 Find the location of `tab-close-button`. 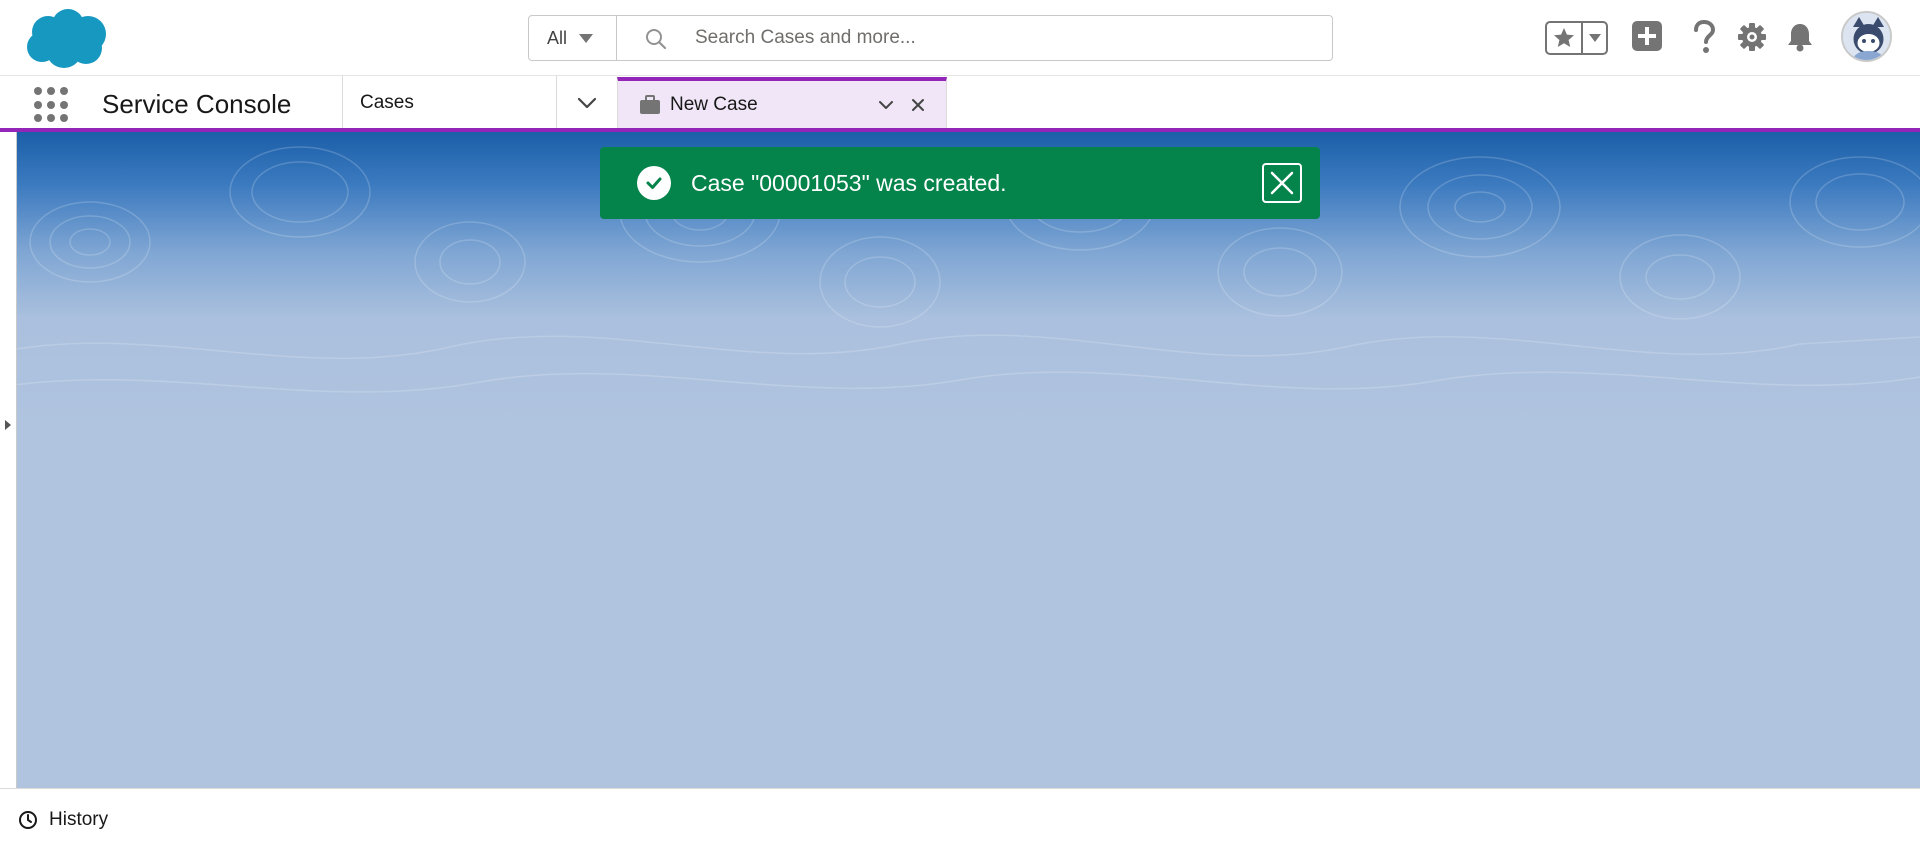

tab-close-button is located at coordinates (918, 105).